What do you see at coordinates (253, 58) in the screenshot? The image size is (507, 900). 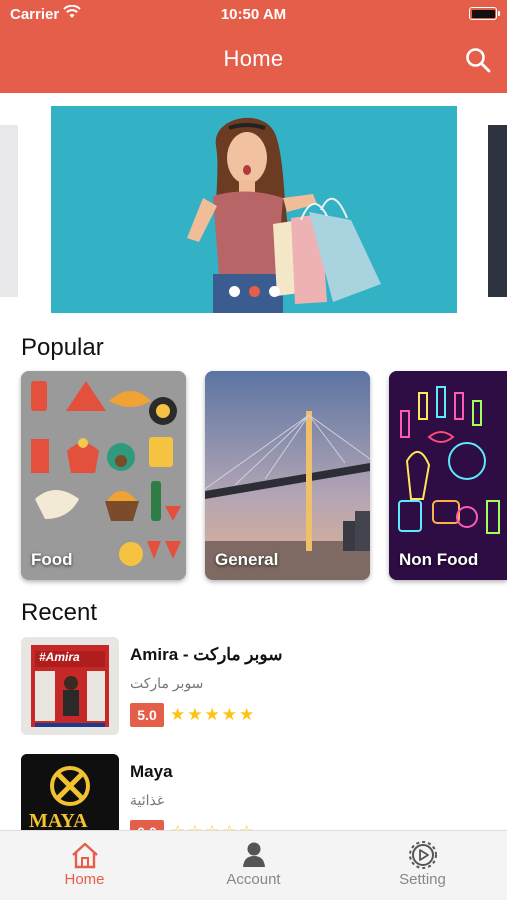 I see `page-title: Home` at bounding box center [253, 58].